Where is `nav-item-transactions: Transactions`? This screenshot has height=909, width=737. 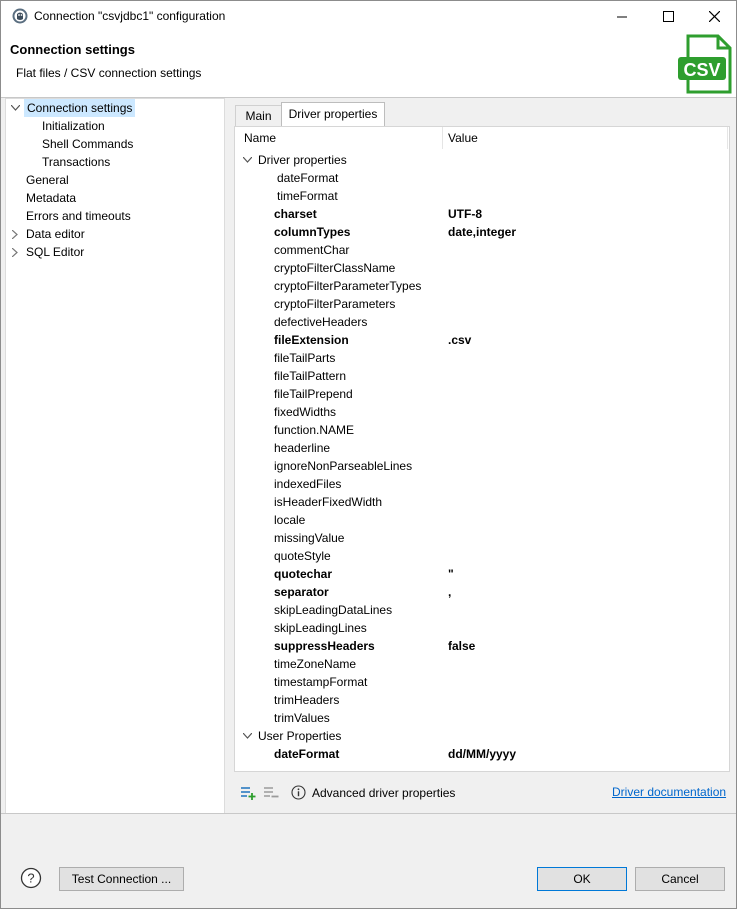 nav-item-transactions: Transactions is located at coordinates (76, 162).